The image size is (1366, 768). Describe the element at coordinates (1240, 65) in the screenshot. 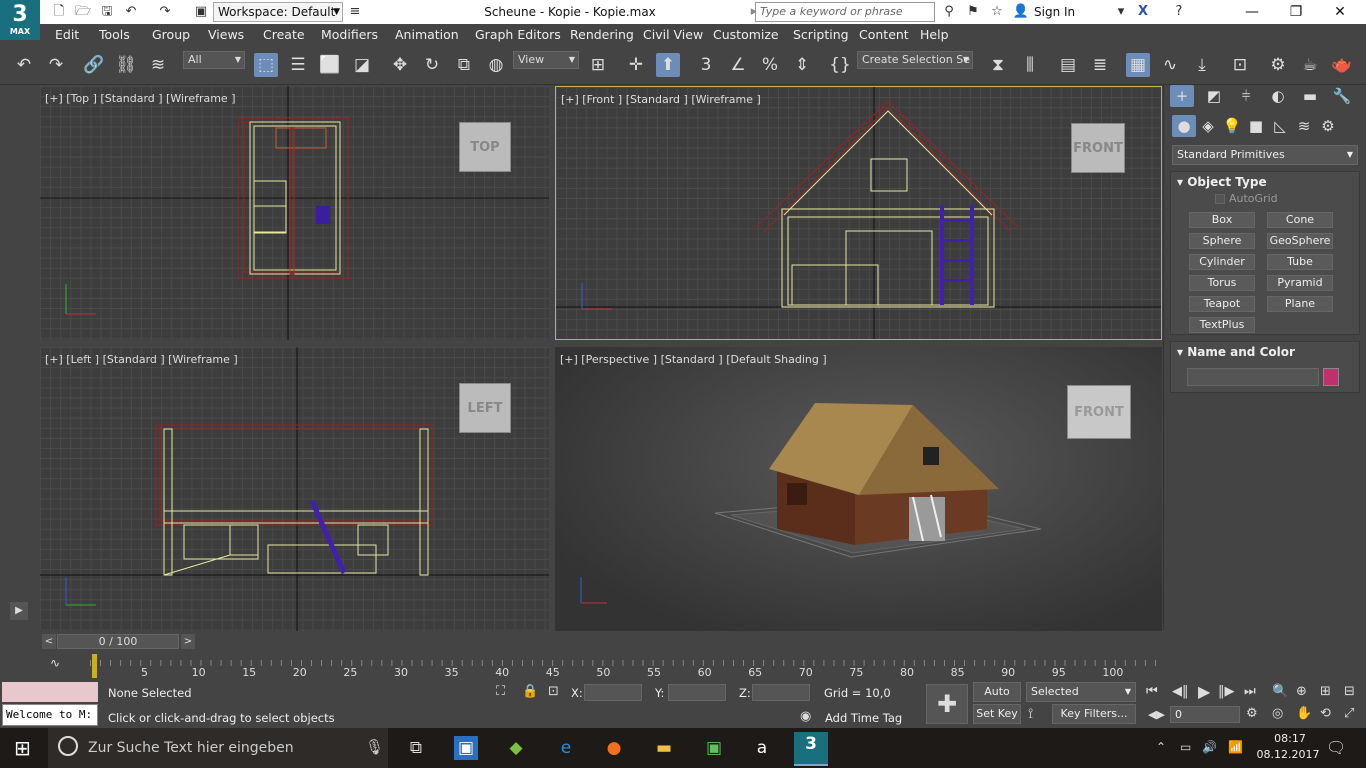

I see `material-editor-icon: ⊡` at that location.